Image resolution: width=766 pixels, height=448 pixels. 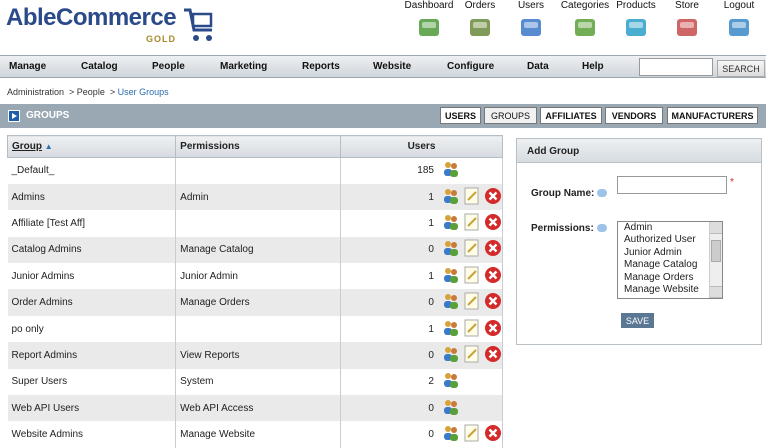 I want to click on permissions-cell: Manage Orders, so click(x=258, y=302).